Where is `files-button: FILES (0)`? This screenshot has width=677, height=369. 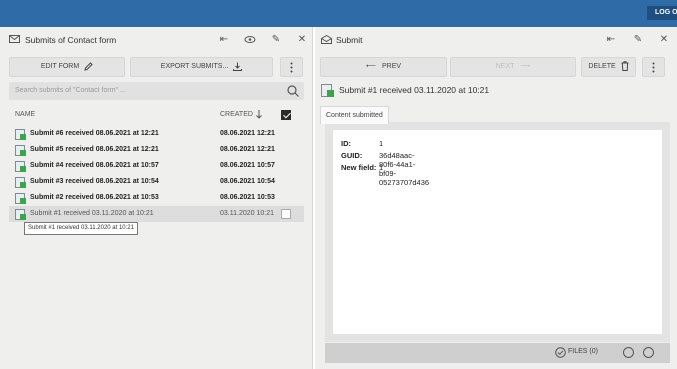
files-button: FILES (0) is located at coordinates (583, 351).